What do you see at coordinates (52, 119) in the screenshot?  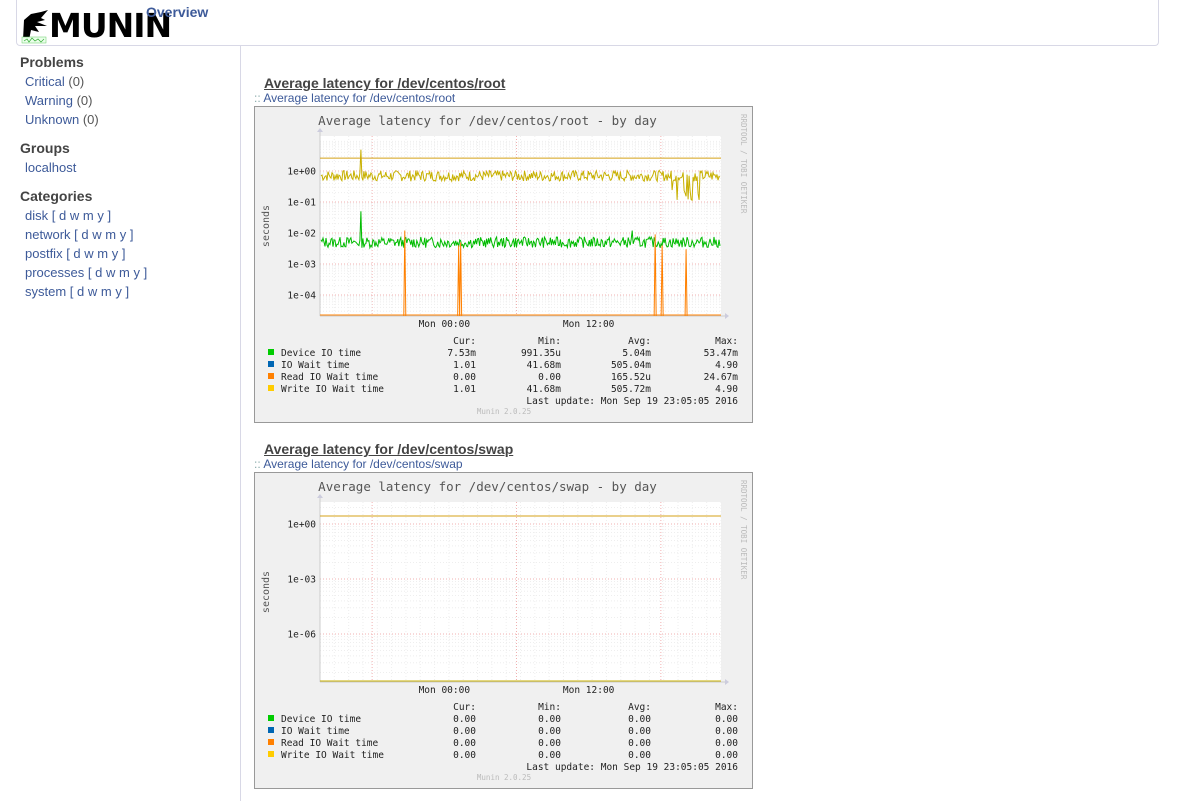 I see `problem-label: Unknown` at bounding box center [52, 119].